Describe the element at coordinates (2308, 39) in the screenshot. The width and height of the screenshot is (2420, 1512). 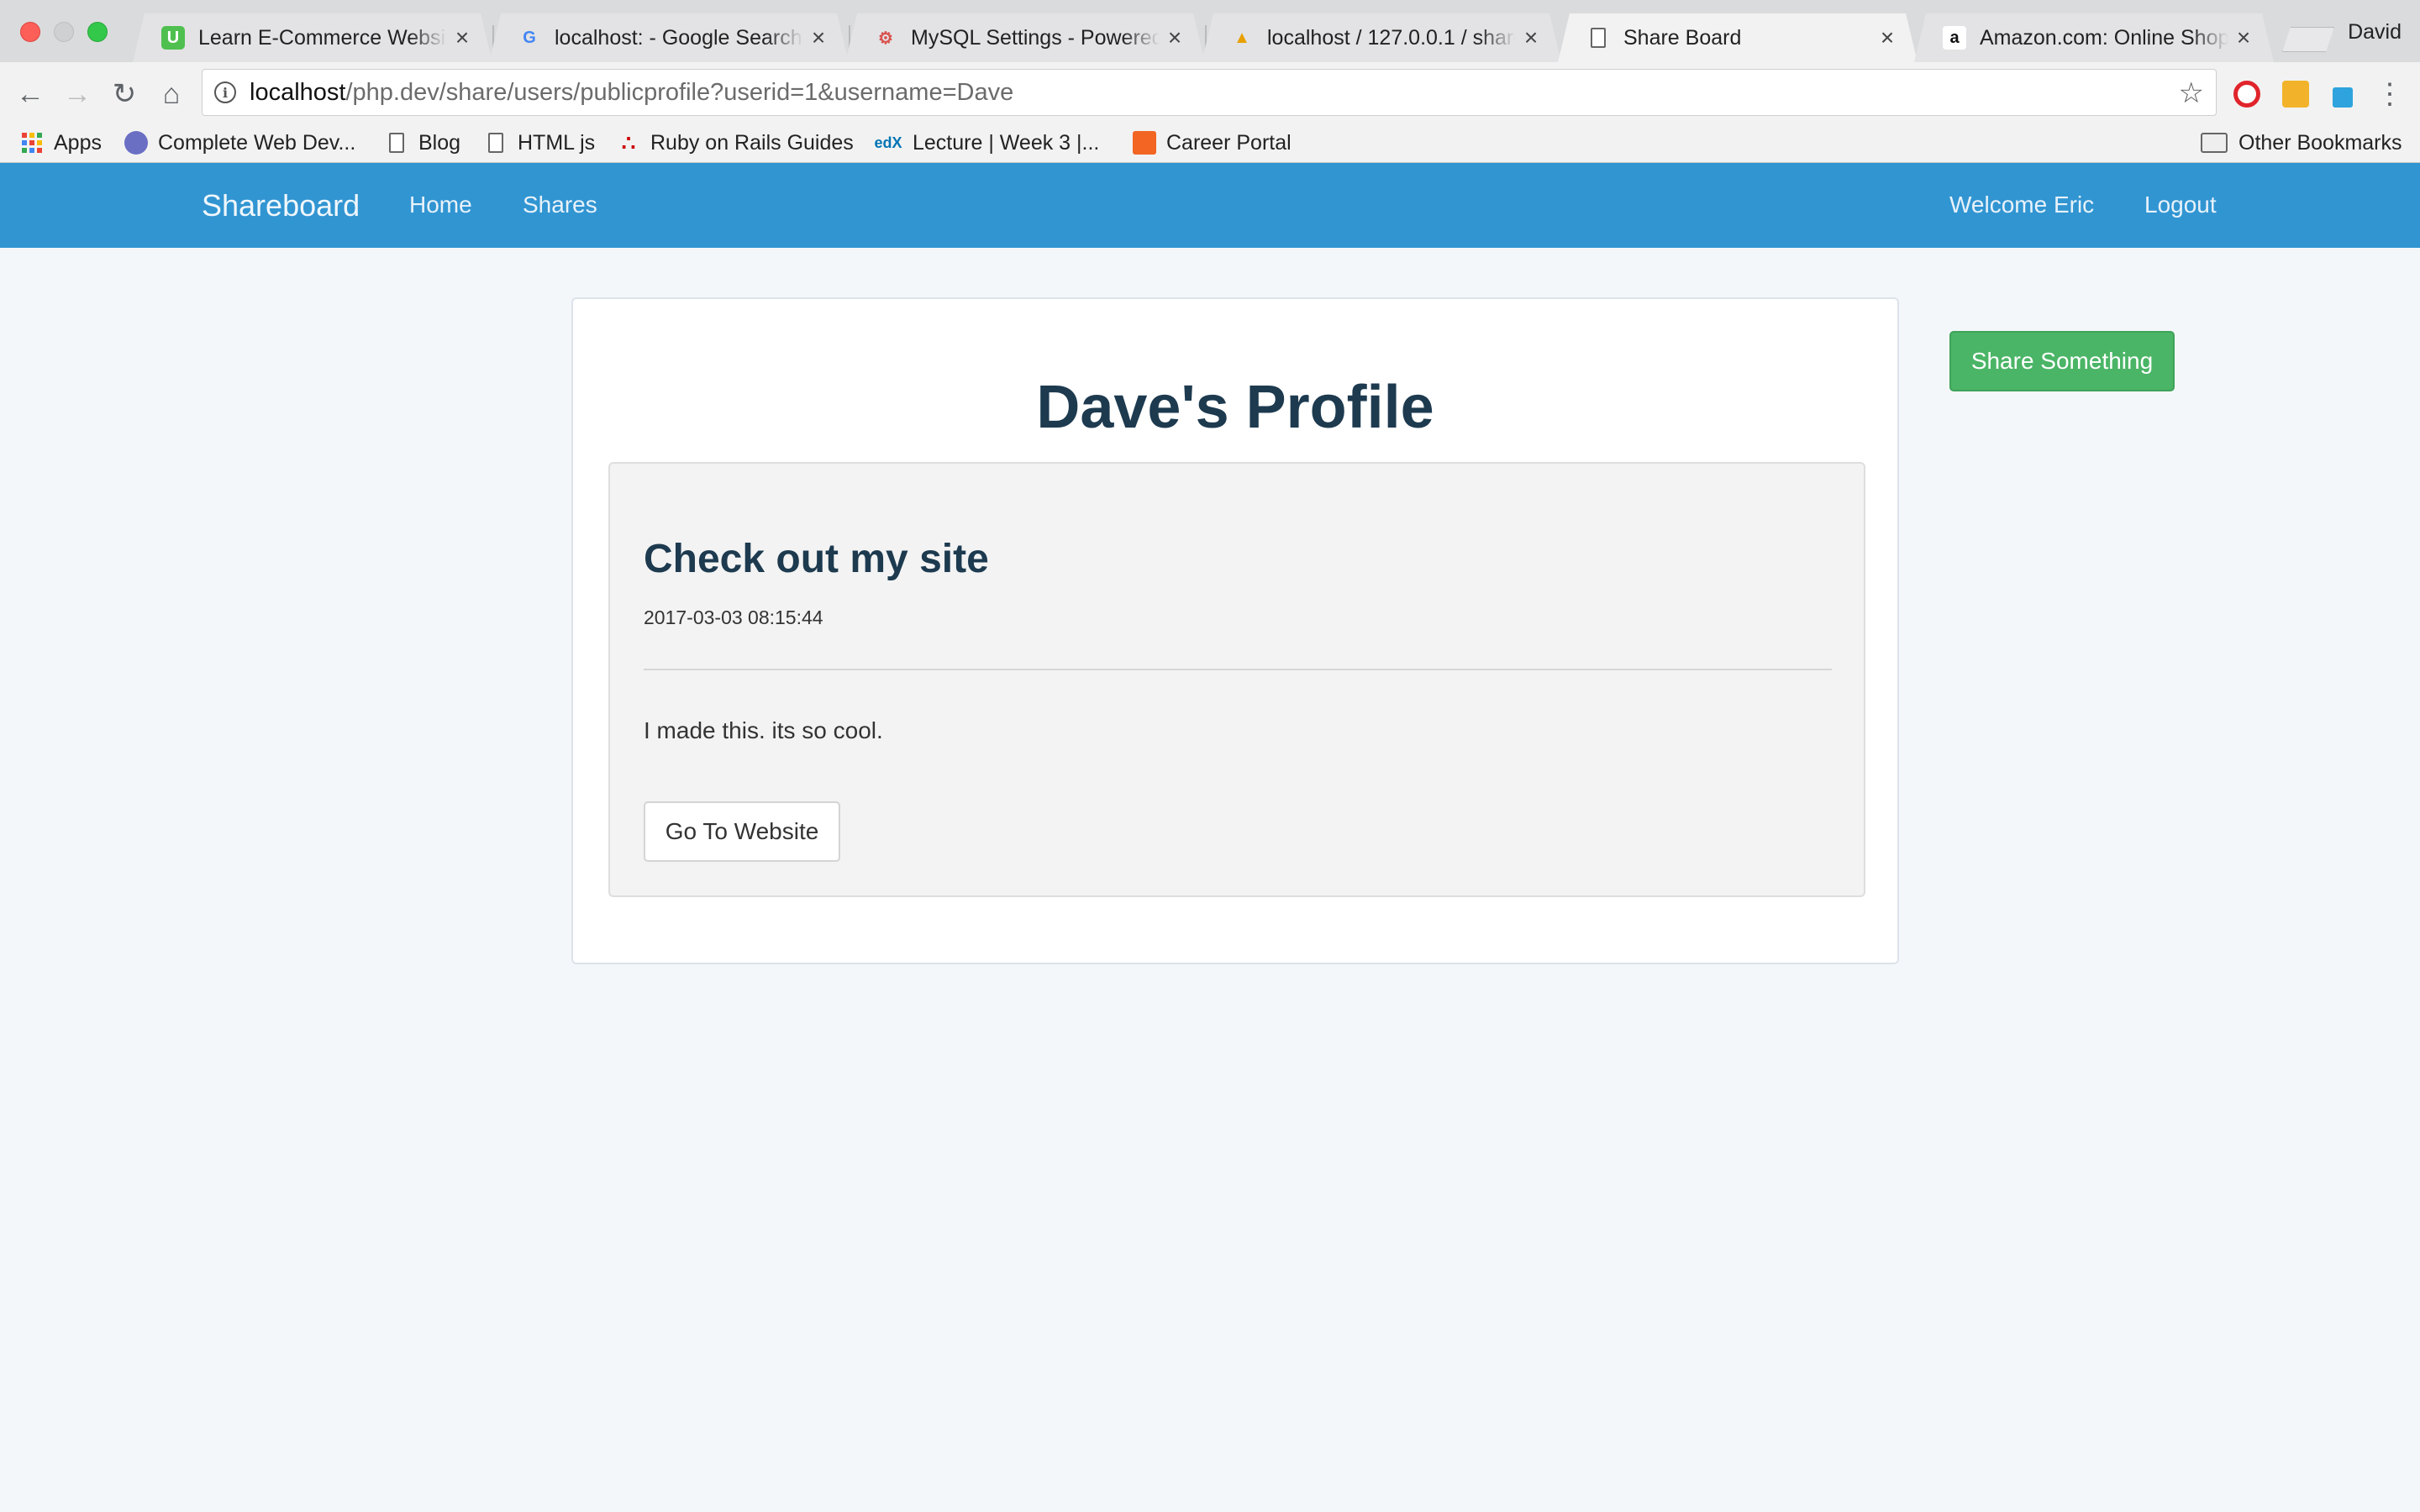
I see `new-tab-button` at that location.